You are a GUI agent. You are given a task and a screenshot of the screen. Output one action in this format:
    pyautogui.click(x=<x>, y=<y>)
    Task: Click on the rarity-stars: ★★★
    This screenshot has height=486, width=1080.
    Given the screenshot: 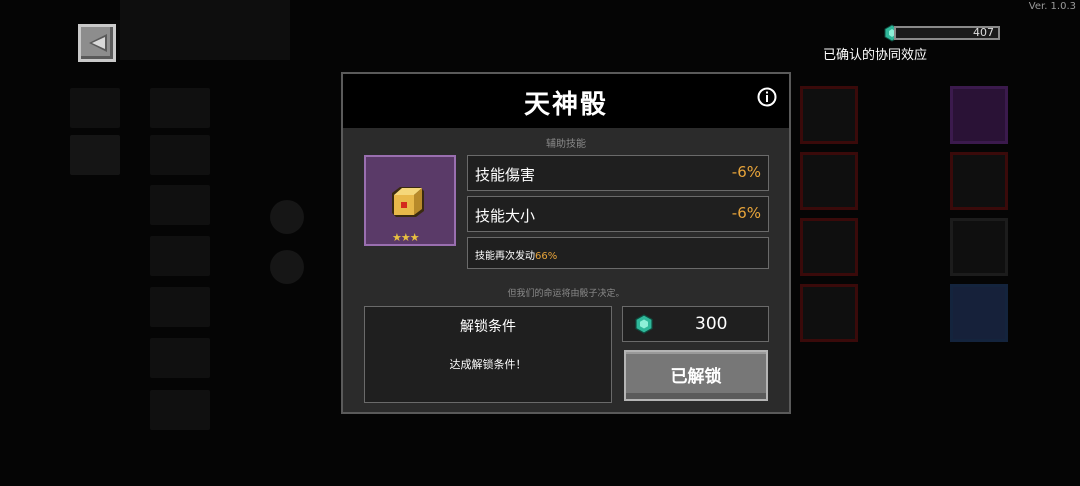 What is the action you would take?
    pyautogui.click(x=406, y=237)
    